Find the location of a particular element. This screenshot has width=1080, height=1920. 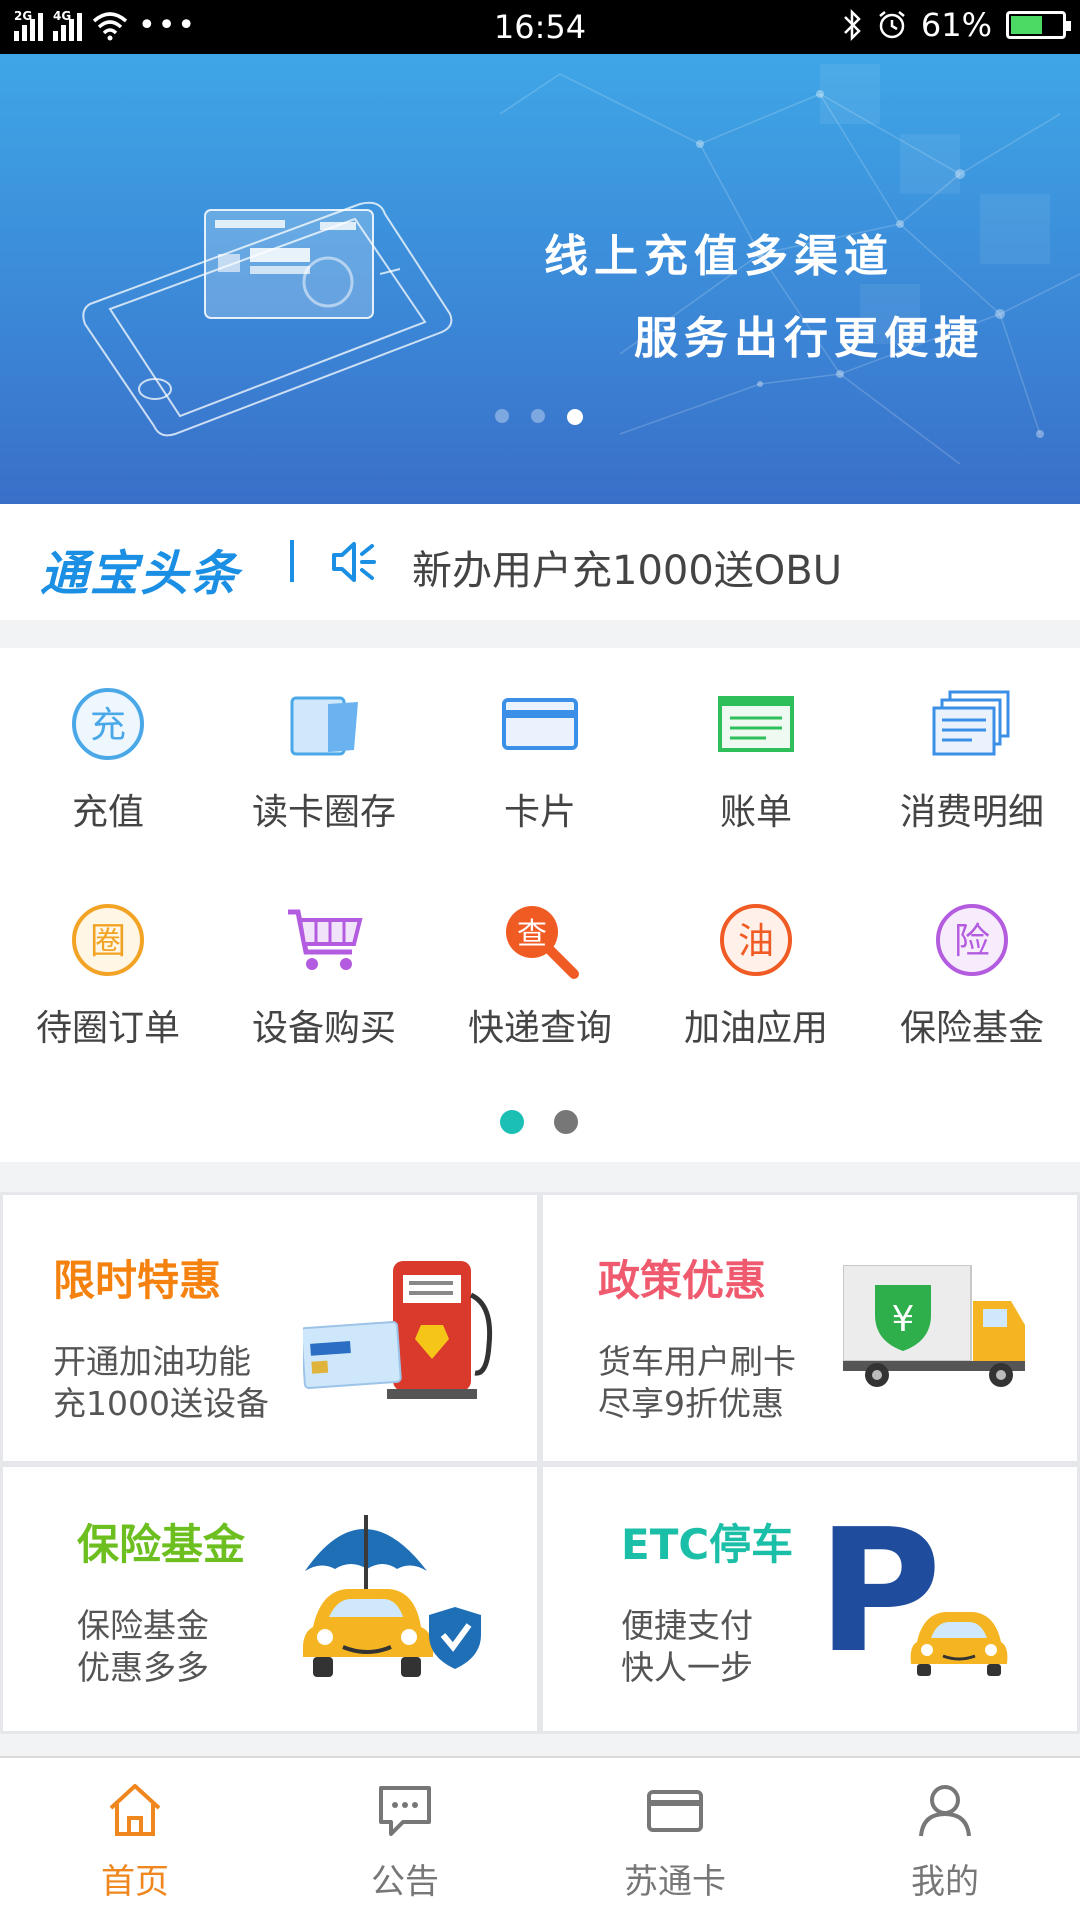

menu-label: 消费明细 is located at coordinates (971, 812).